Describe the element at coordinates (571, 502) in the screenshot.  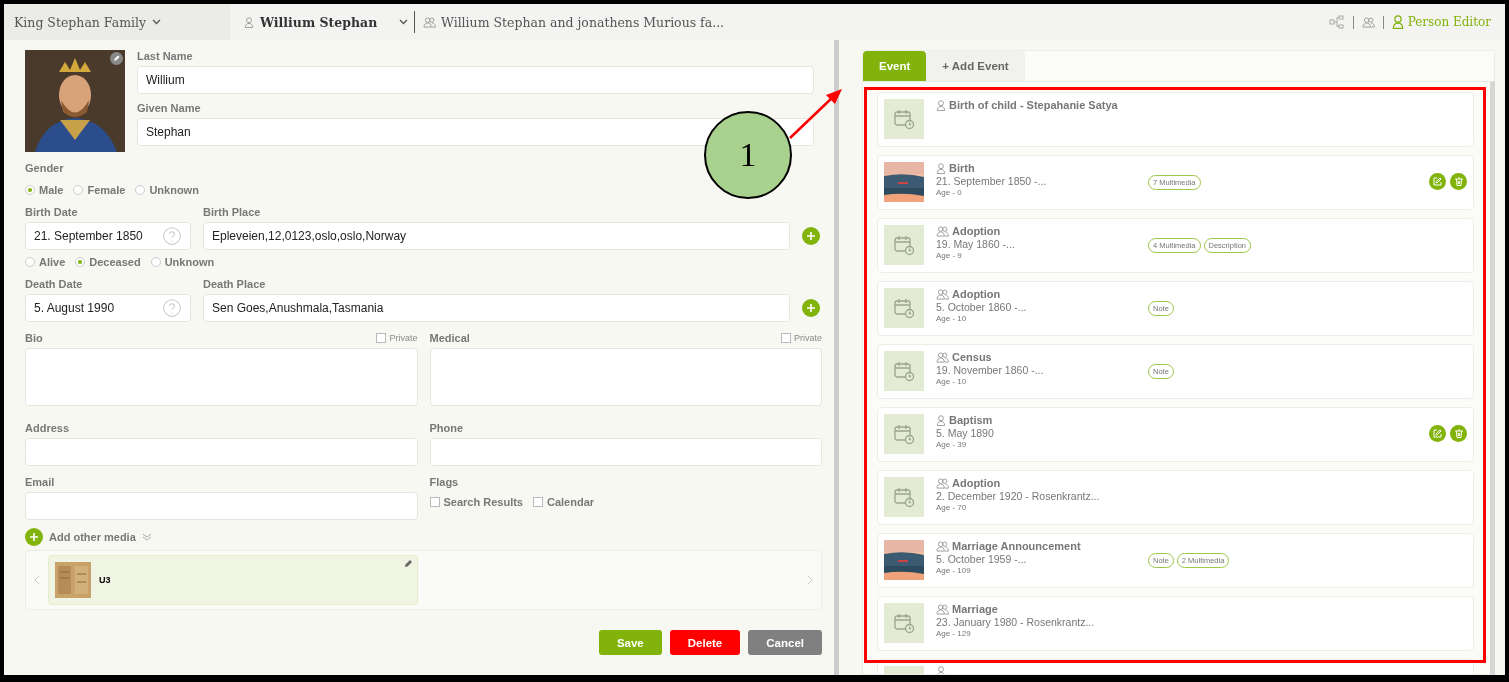
I see `checkbox-label: Calendar` at that location.